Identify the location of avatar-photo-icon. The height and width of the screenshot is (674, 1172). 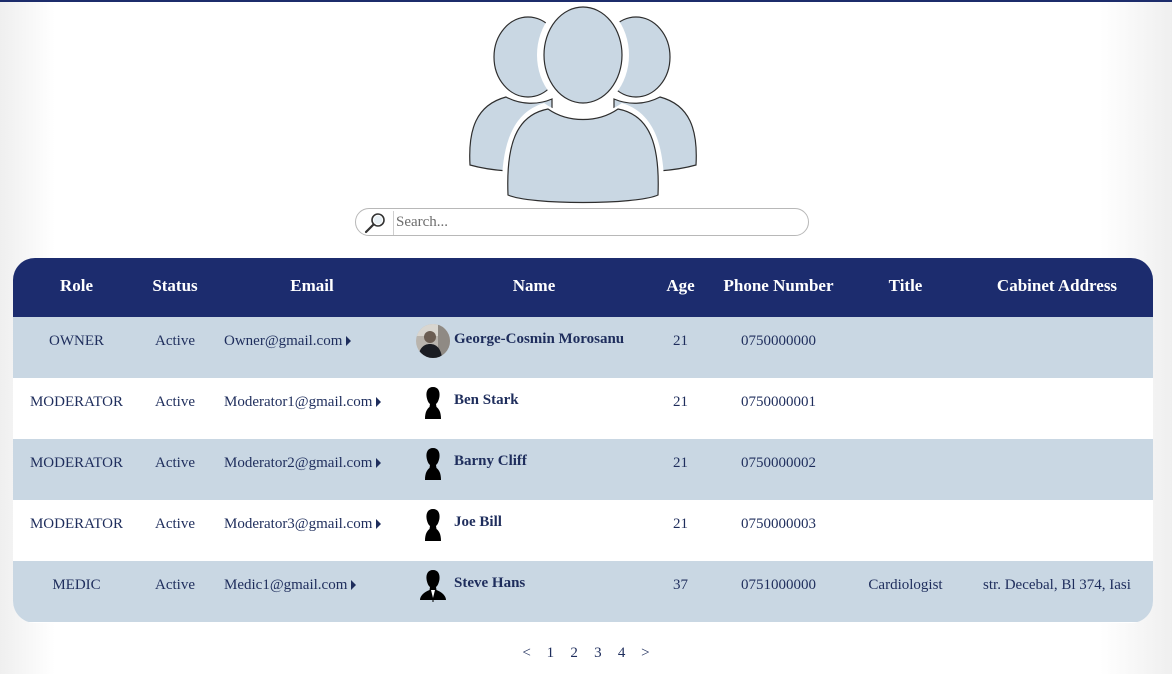
(433, 341).